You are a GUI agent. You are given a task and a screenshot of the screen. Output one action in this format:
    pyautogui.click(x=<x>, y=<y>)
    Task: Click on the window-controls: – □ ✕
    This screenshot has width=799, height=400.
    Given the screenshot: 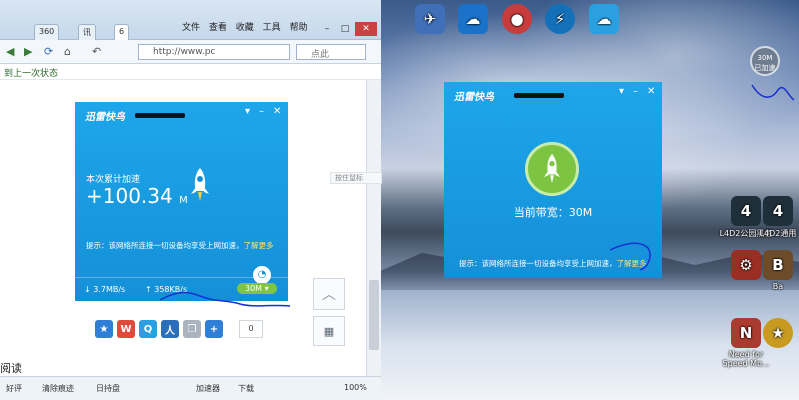 What is the action you would take?
    pyautogui.click(x=348, y=29)
    